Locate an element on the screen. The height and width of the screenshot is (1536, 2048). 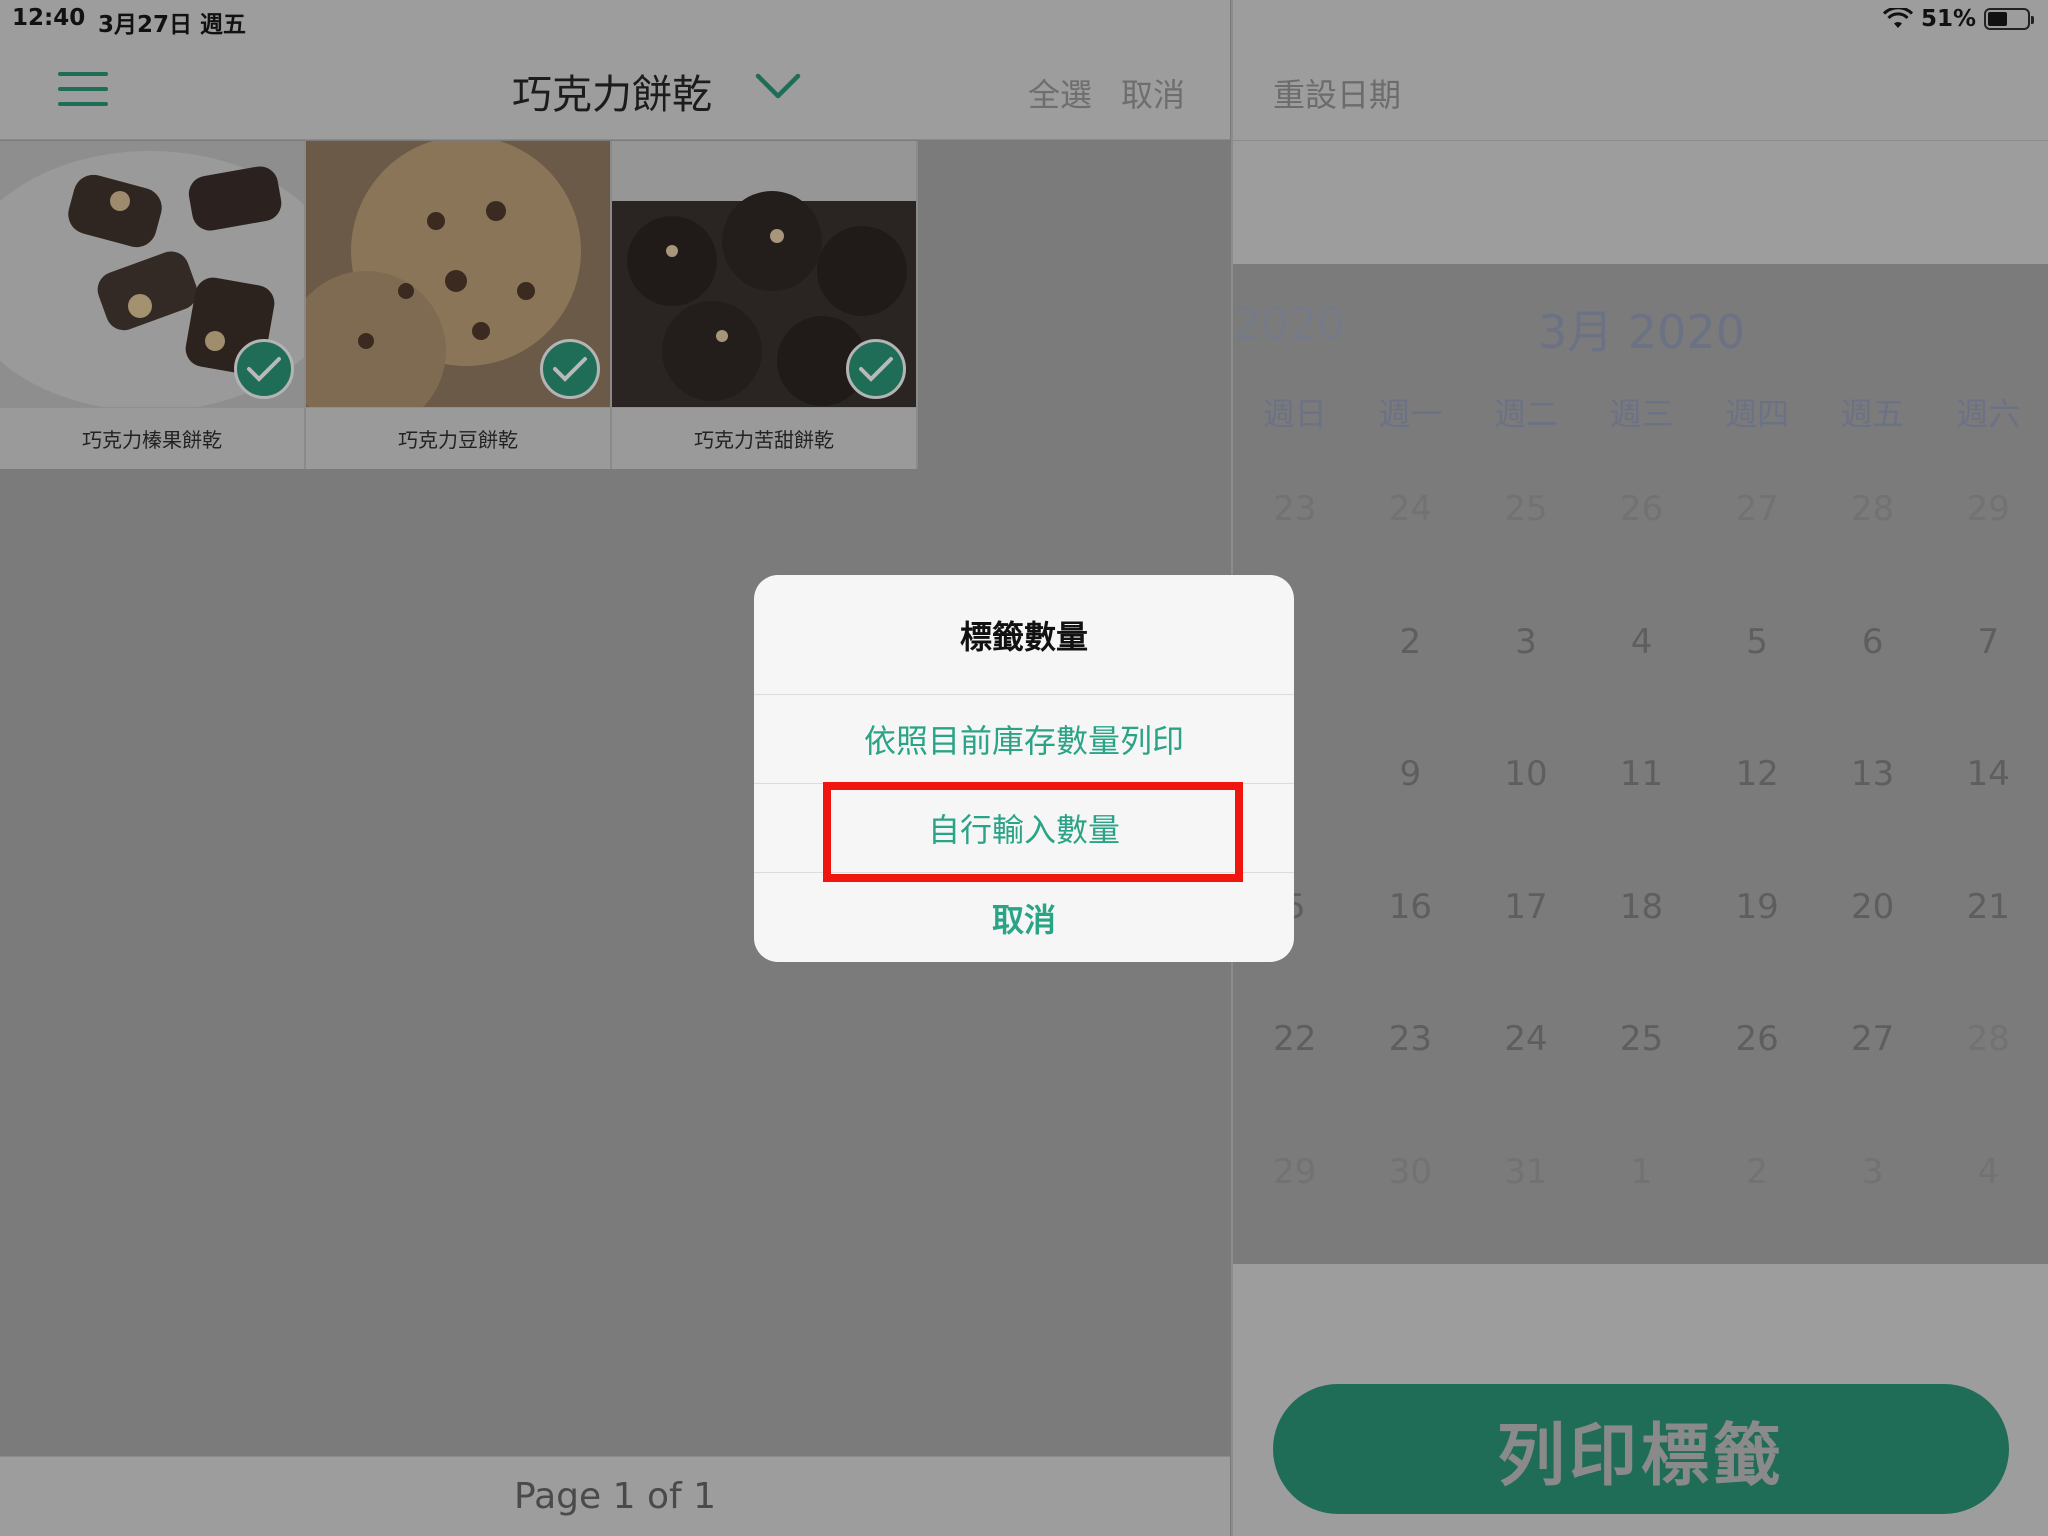
select-all-button: 全選 is located at coordinates (1060, 93).